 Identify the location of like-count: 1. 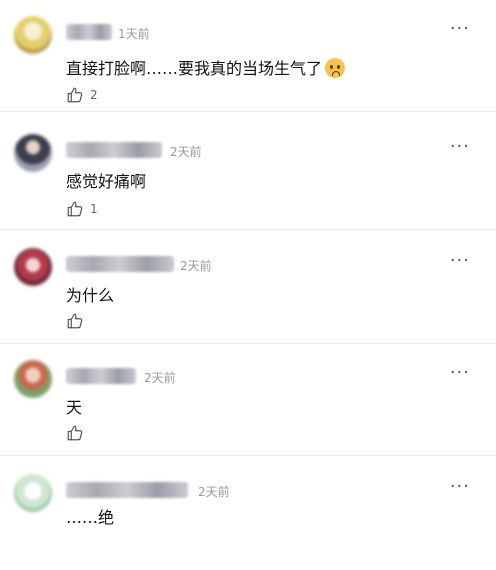
(94, 209).